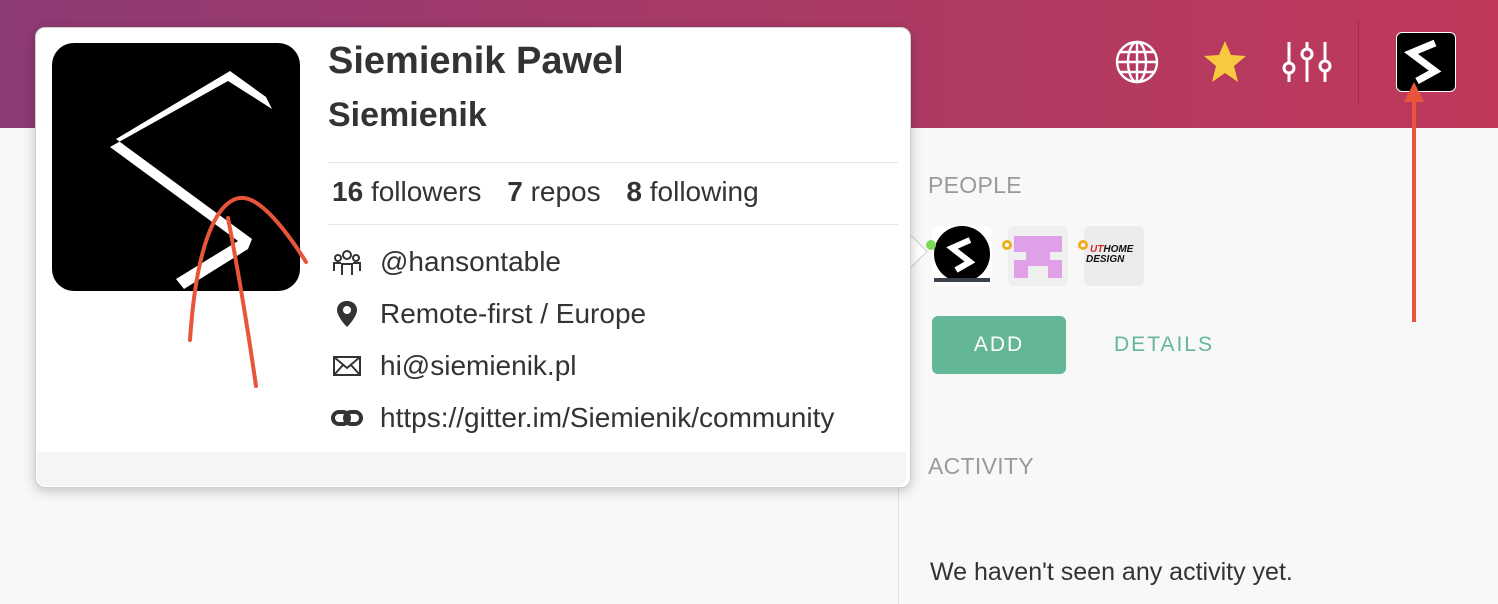 The width and height of the screenshot is (1498, 604). What do you see at coordinates (1105, 259) in the screenshot?
I see `svg-text: DESIGN` at bounding box center [1105, 259].